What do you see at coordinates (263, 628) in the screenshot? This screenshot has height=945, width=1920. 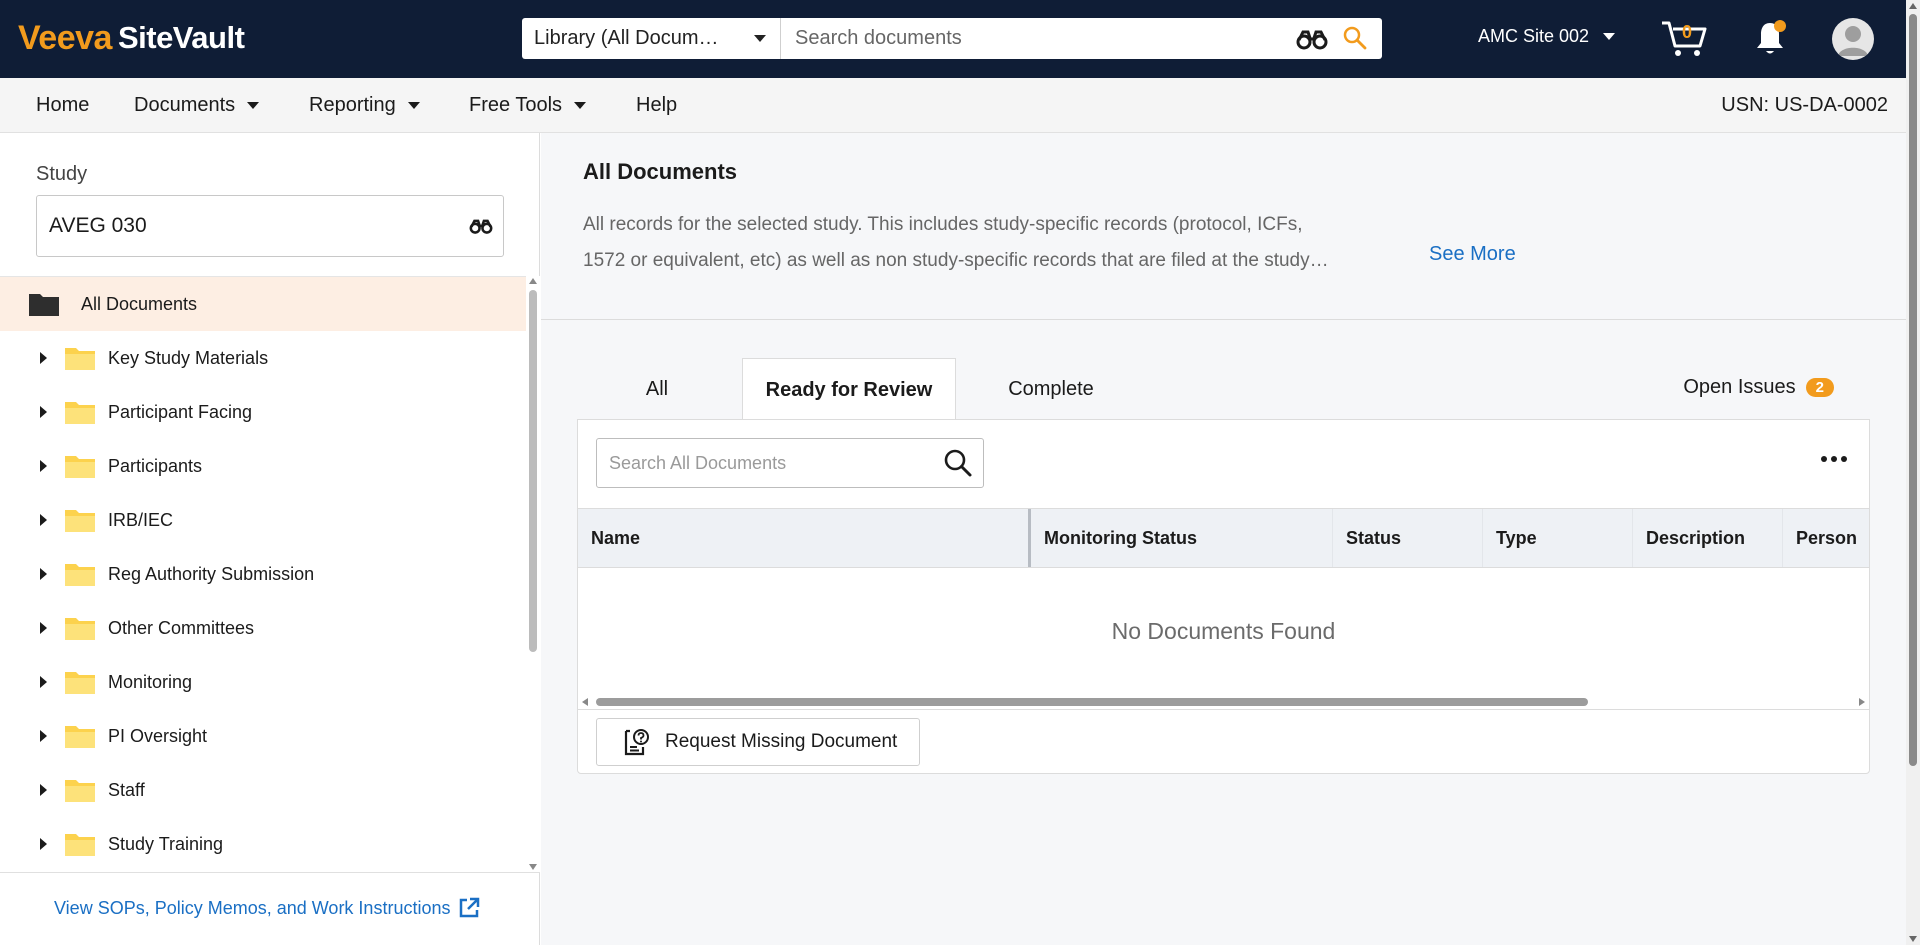 I see `tree-item-other-committees: Other Committees` at bounding box center [263, 628].